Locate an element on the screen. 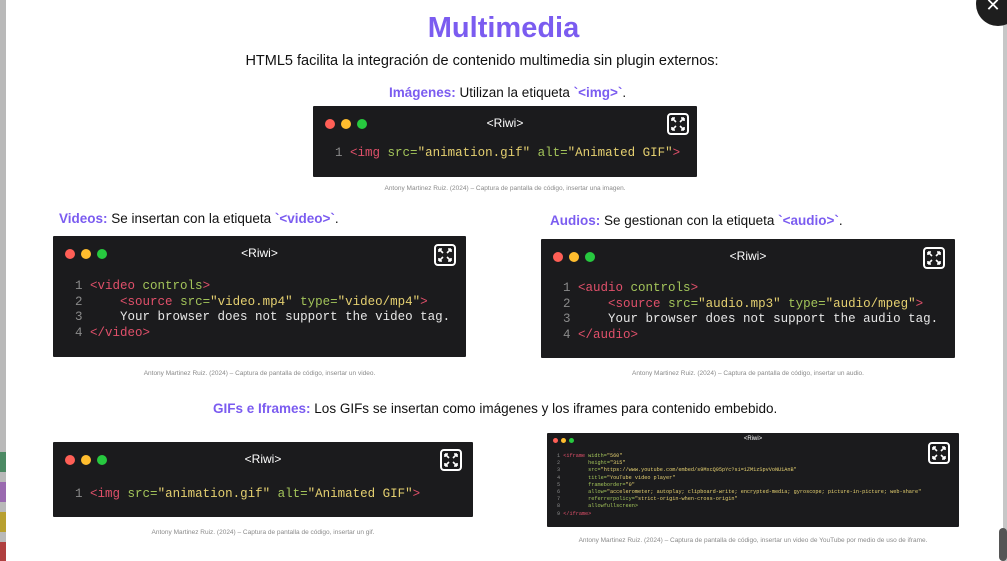 This screenshot has height=561, width=1007. images-end: . is located at coordinates (624, 92).